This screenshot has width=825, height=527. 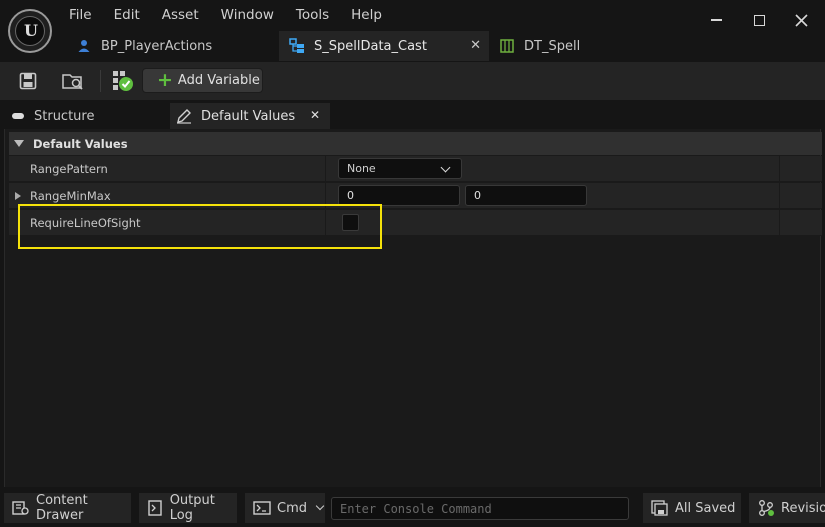 What do you see at coordinates (366, 15) in the screenshot?
I see `menu-help: Help` at bounding box center [366, 15].